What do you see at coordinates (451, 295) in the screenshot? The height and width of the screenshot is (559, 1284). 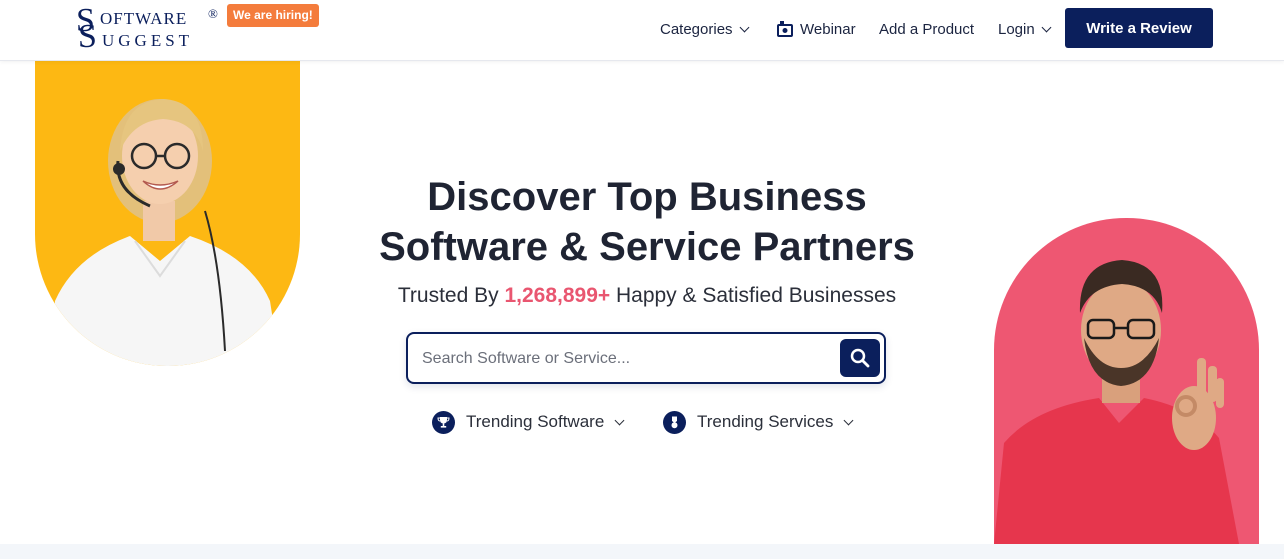 I see `trusted-prefix: Trusted By` at bounding box center [451, 295].